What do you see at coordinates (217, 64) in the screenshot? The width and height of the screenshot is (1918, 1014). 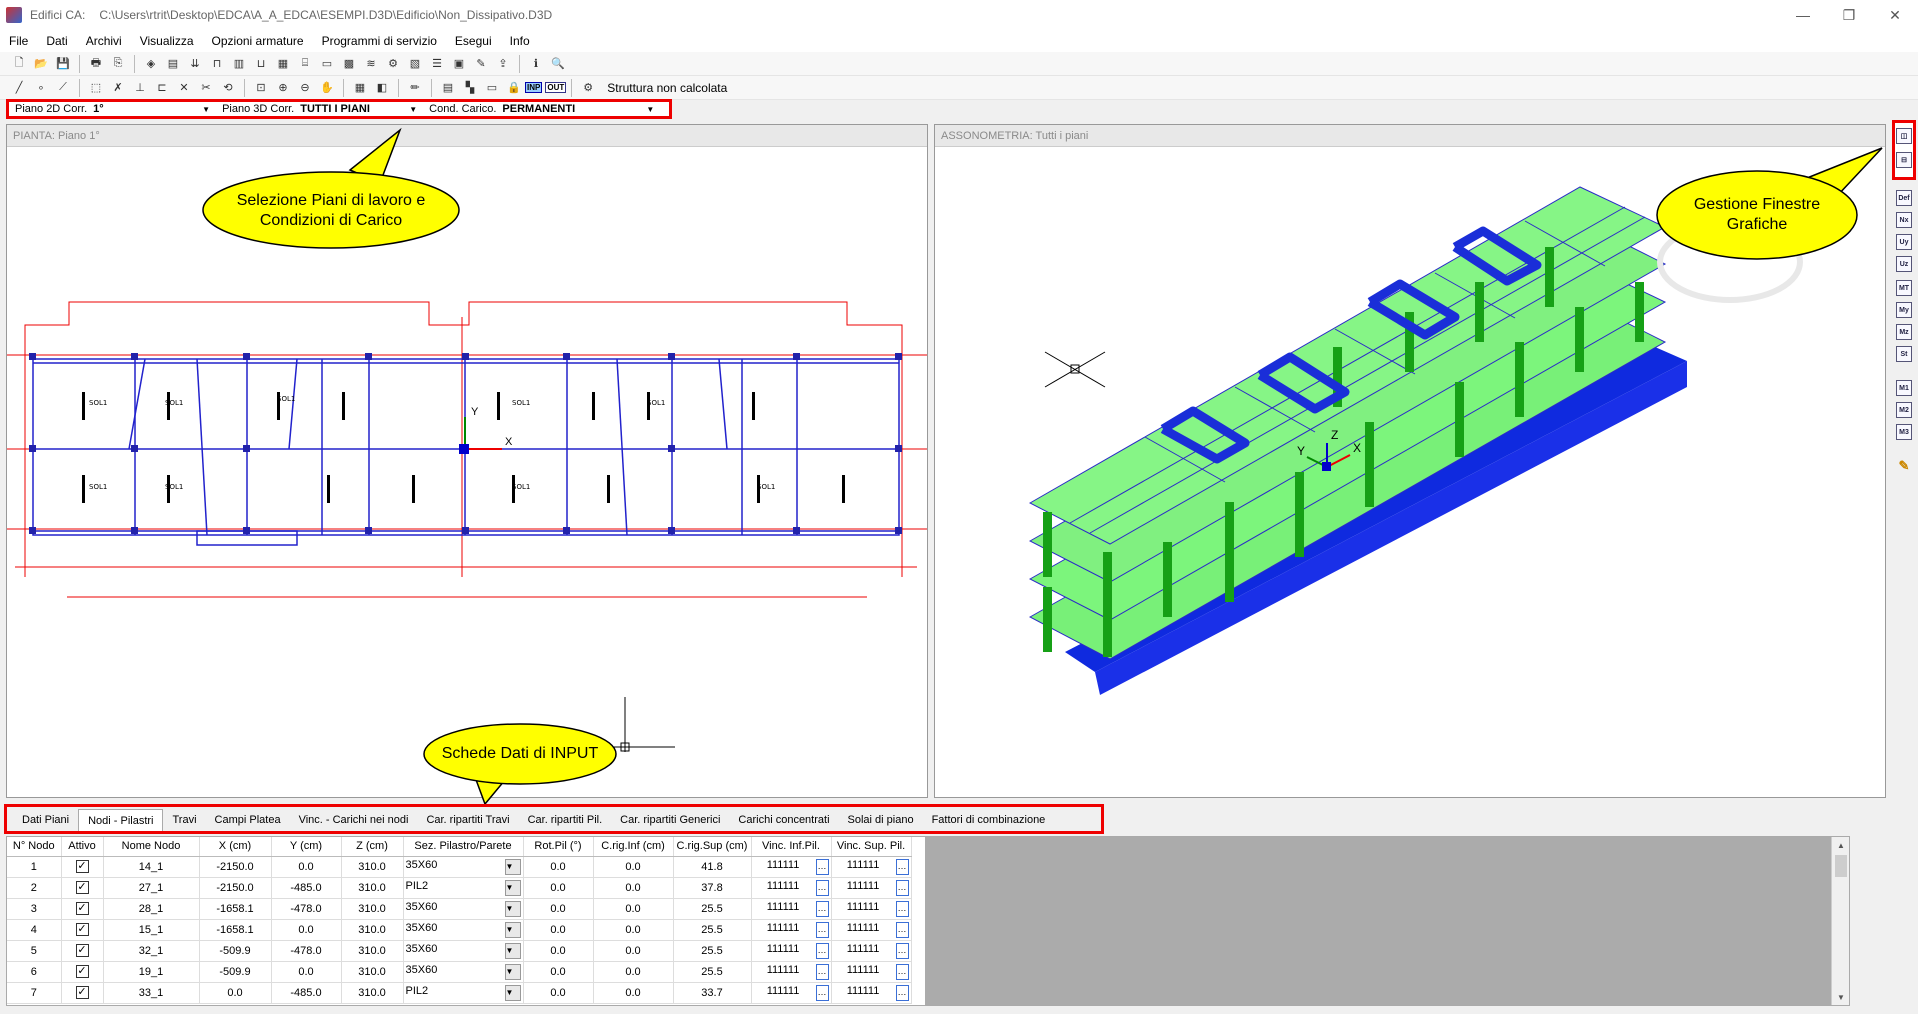 I see `beams-icon: ⊓` at bounding box center [217, 64].